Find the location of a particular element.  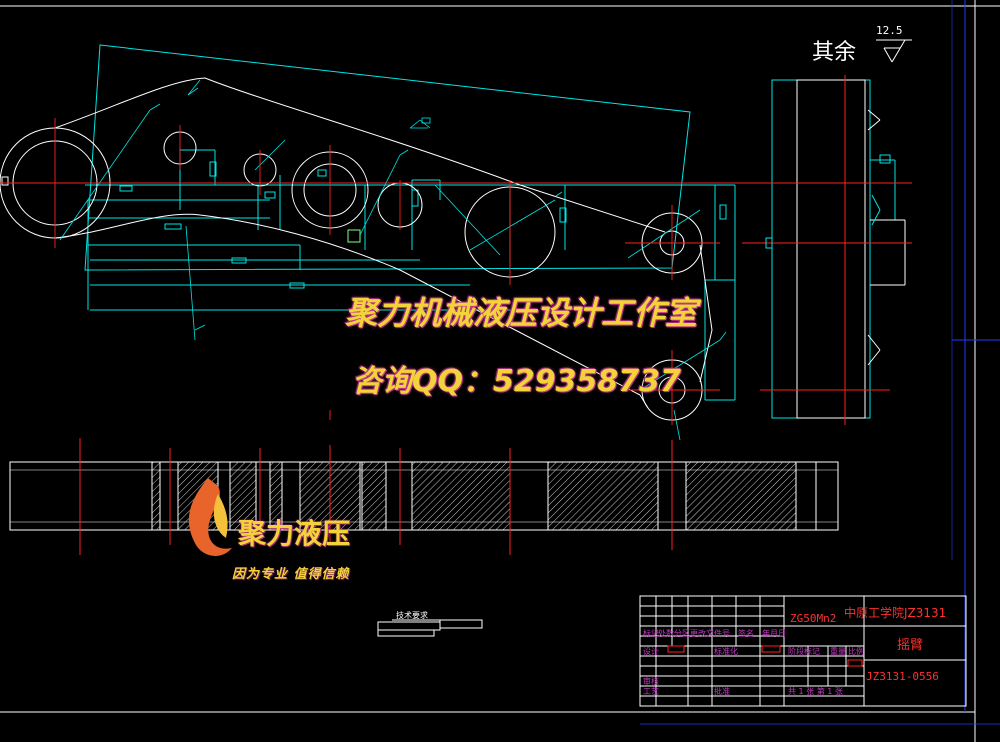

technical-requirements-label: 技术要求 is located at coordinates (412, 615).